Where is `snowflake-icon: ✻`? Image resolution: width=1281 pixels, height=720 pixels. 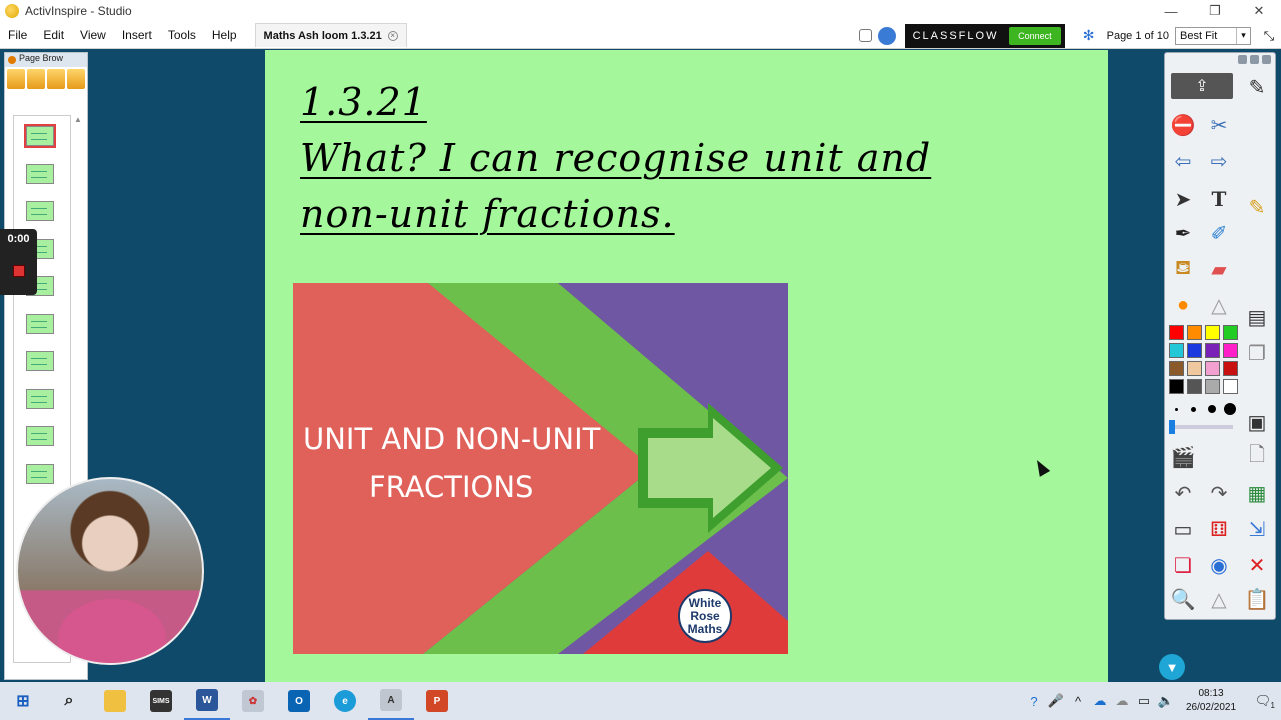 snowflake-icon: ✻ is located at coordinates (1089, 36).